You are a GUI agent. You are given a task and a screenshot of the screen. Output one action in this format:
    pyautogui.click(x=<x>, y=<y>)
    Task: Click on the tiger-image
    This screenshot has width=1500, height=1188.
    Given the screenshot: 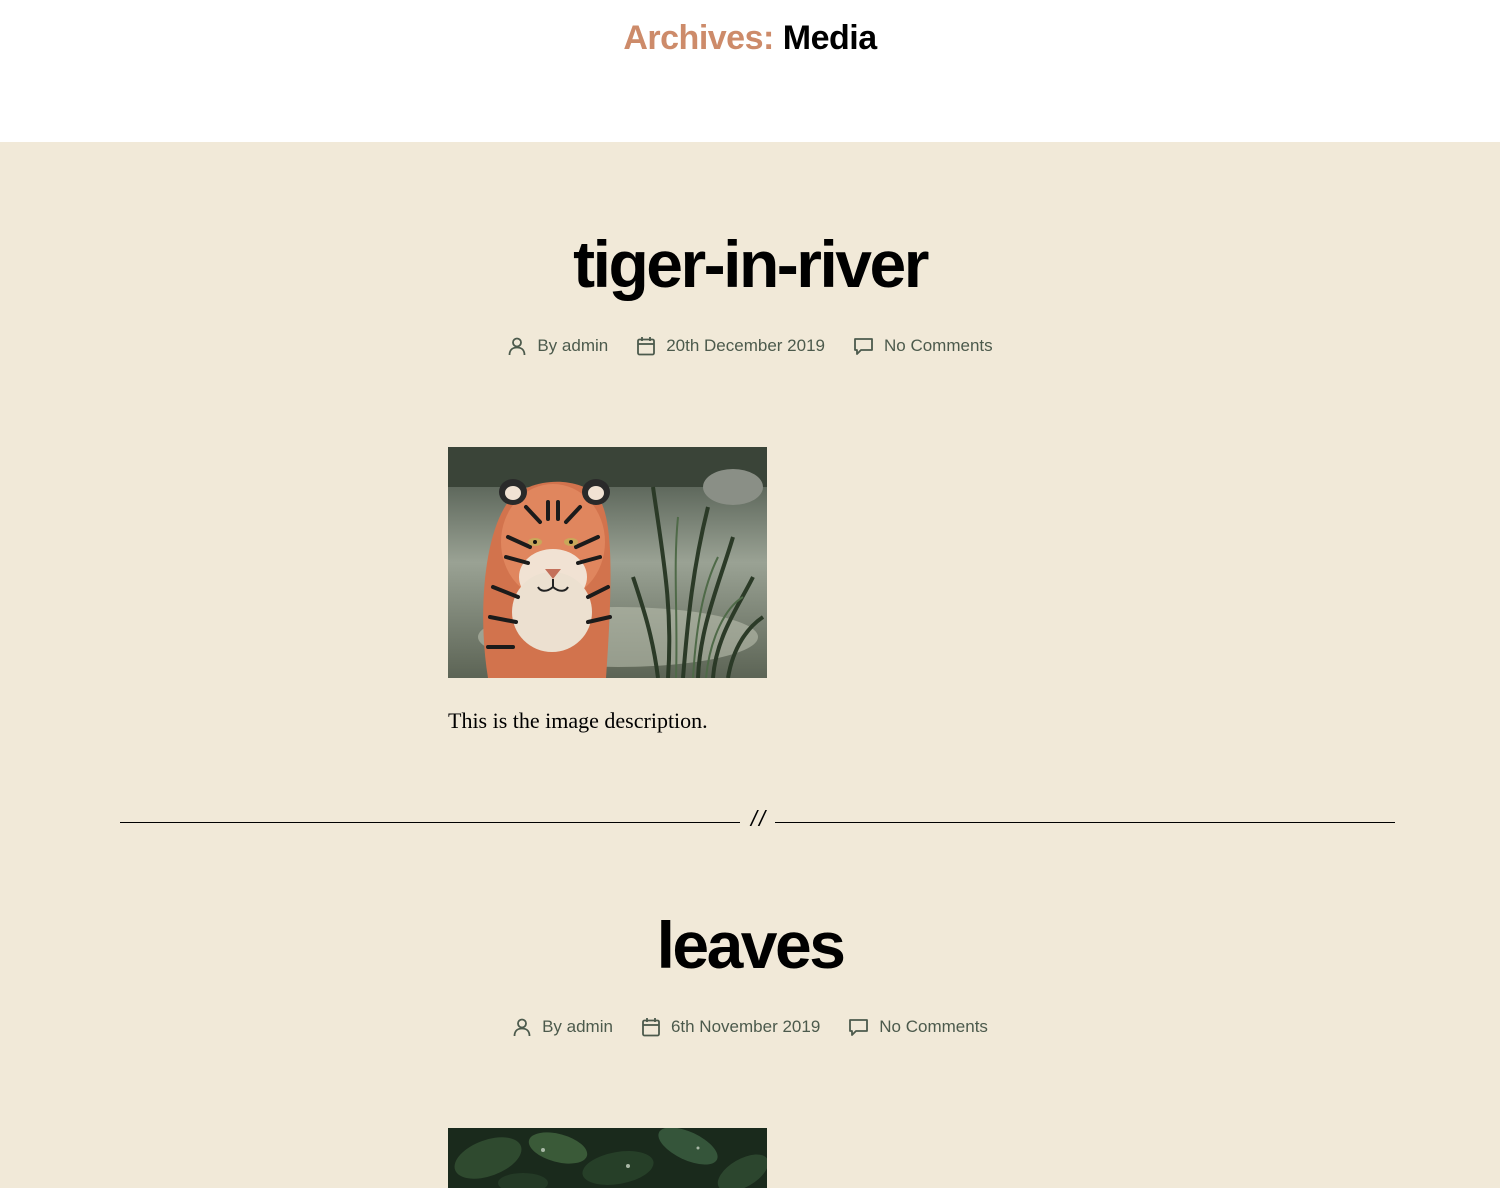 What is the action you would take?
    pyautogui.click(x=607, y=562)
    